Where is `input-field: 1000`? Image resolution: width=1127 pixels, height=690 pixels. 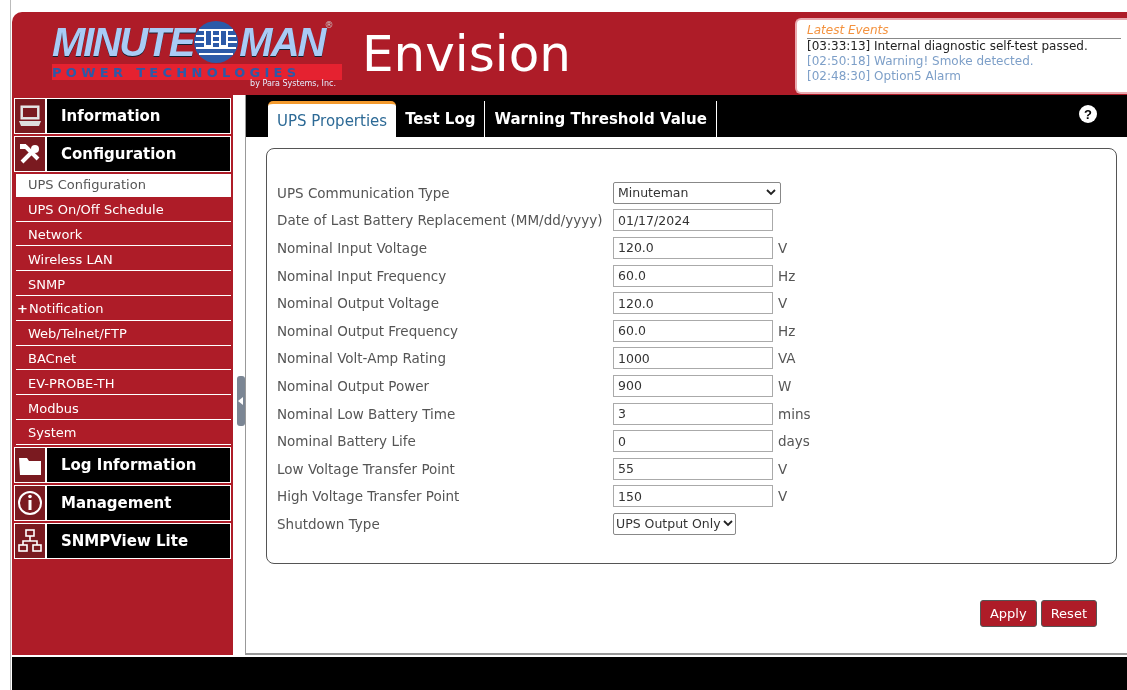 input-field: 1000 is located at coordinates (693, 358).